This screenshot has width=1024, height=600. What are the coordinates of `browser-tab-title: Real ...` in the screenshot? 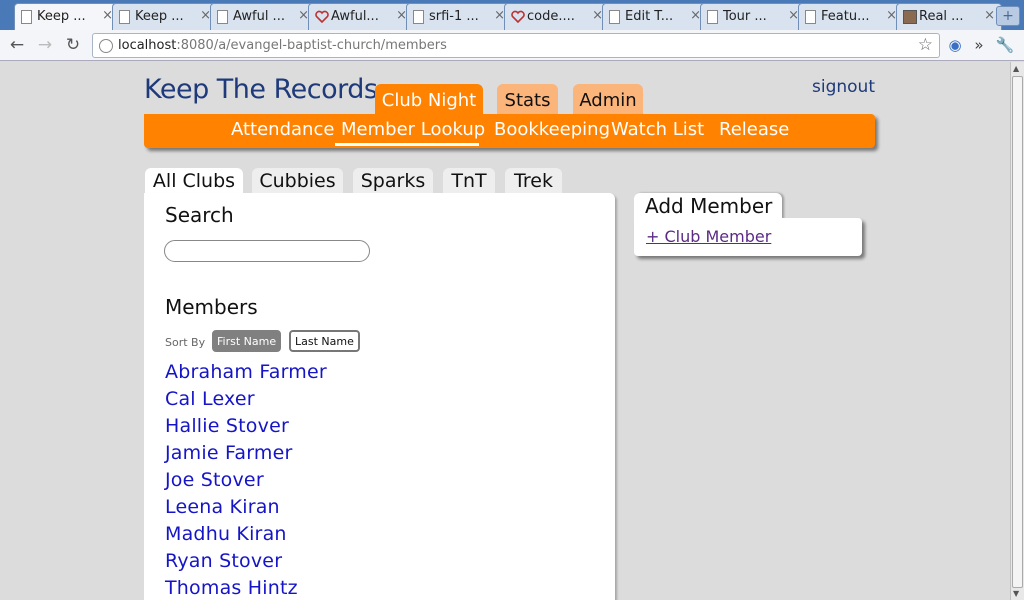 It's located at (941, 16).